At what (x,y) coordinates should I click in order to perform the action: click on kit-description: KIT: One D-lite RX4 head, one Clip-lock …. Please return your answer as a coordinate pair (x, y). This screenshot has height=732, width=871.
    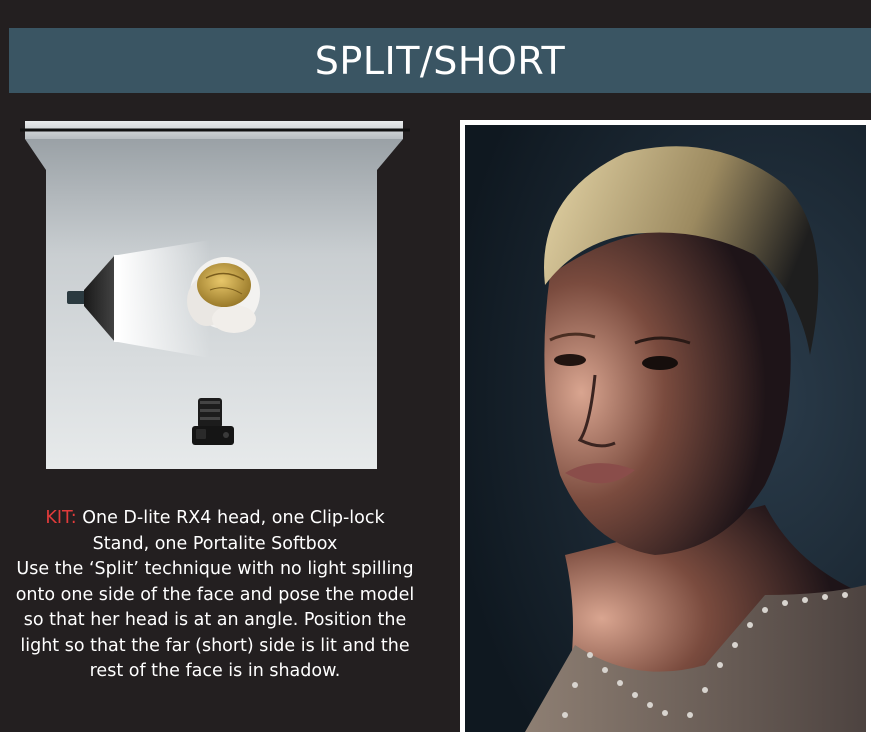
    Looking at the image, I should click on (215, 595).